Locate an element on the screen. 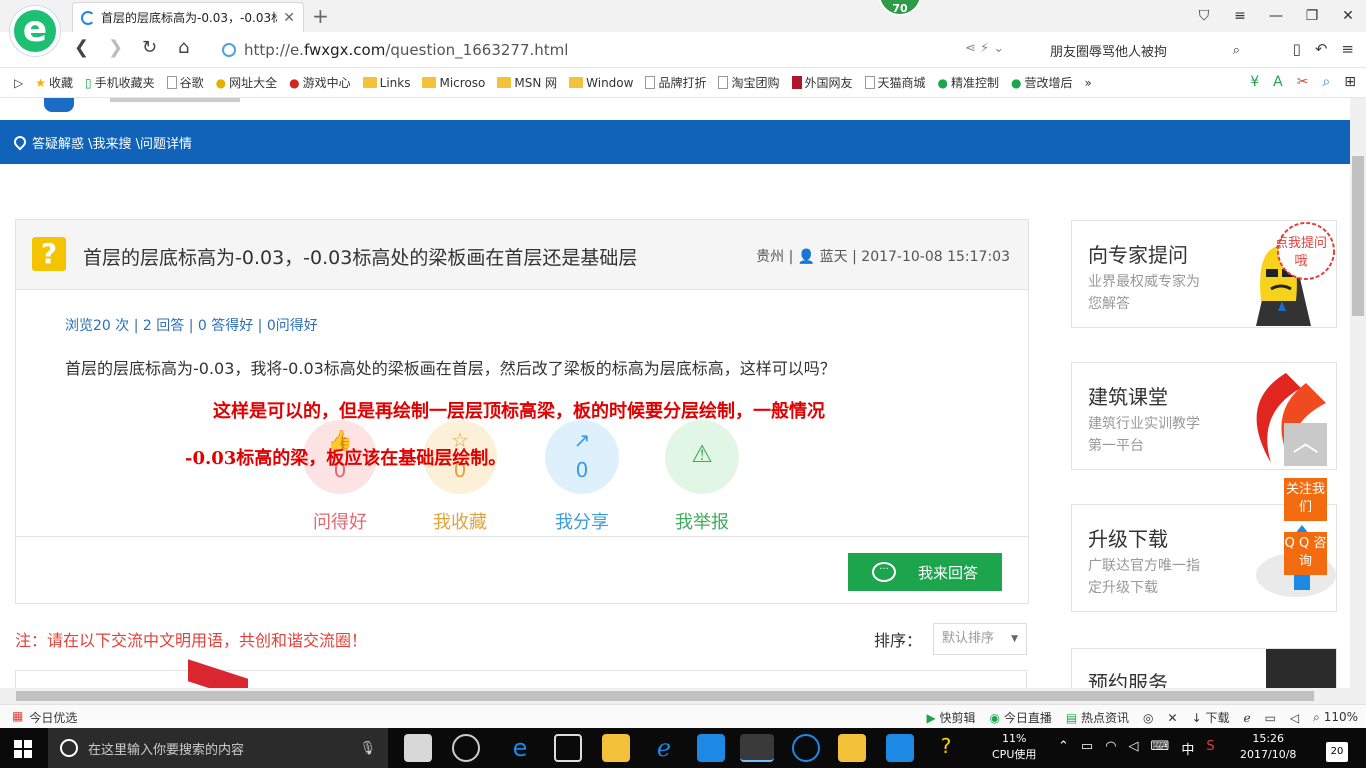 This screenshot has height=768, width=1366. scissors-icon: ✂ is located at coordinates (1303, 82).